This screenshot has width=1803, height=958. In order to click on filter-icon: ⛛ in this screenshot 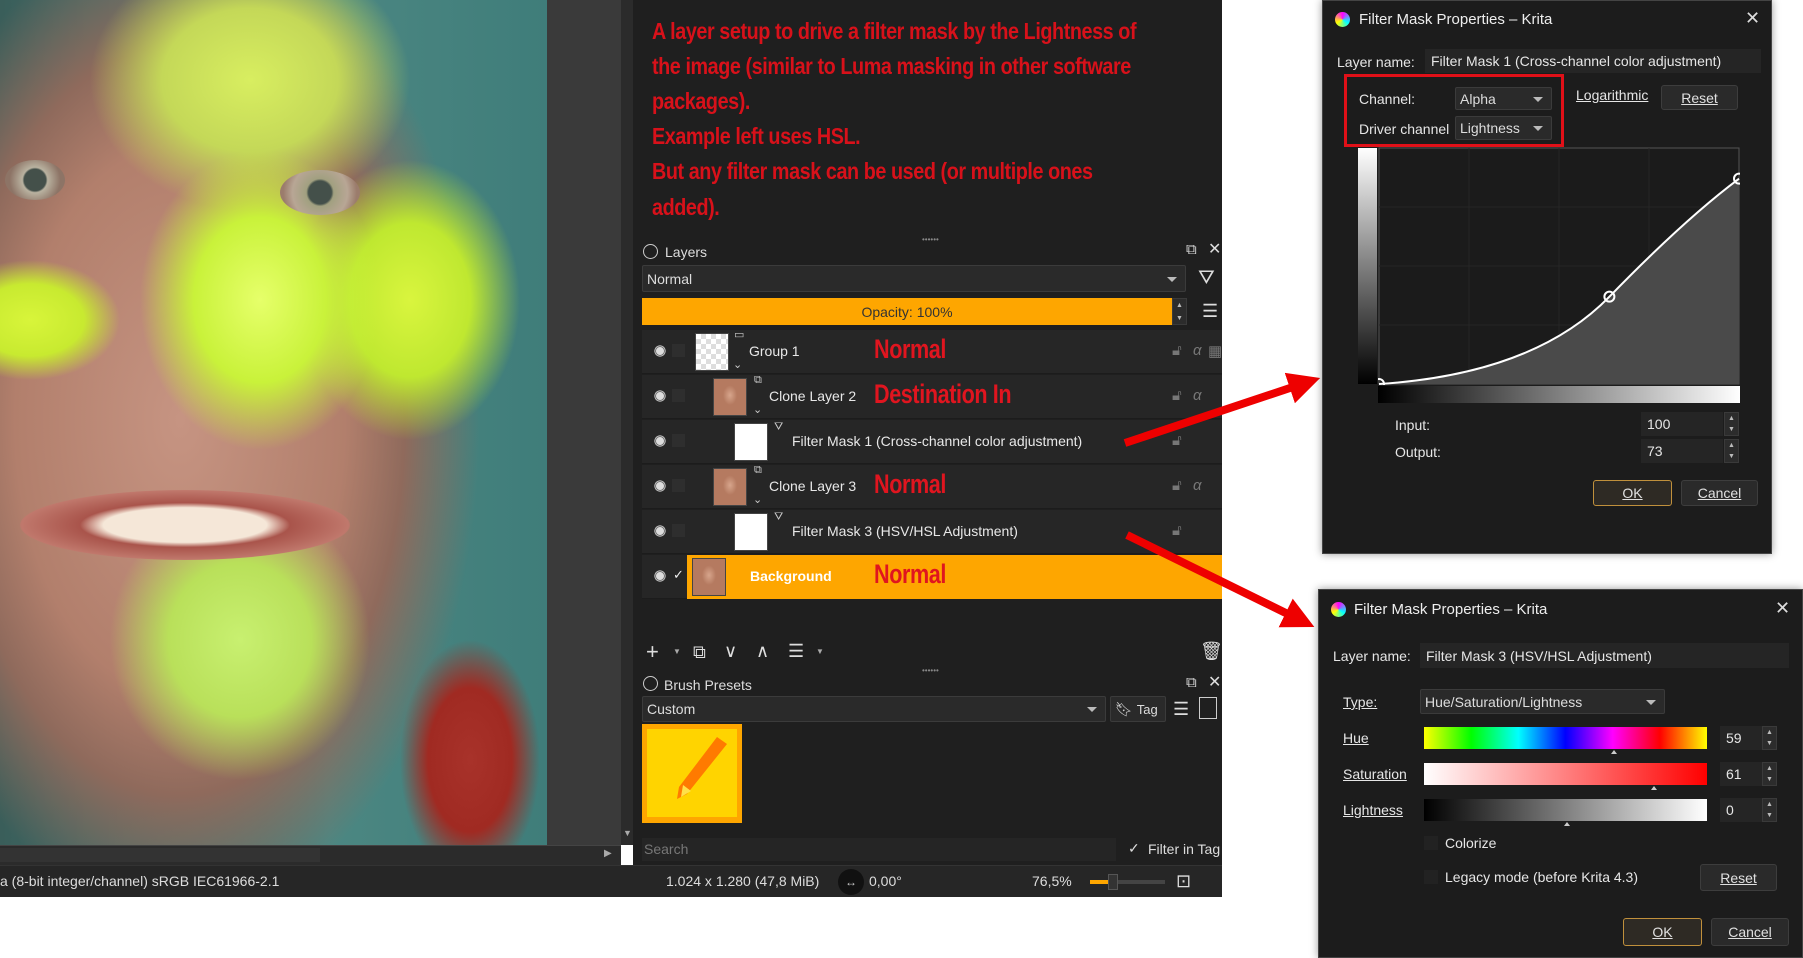, I will do `click(1206, 278)`.